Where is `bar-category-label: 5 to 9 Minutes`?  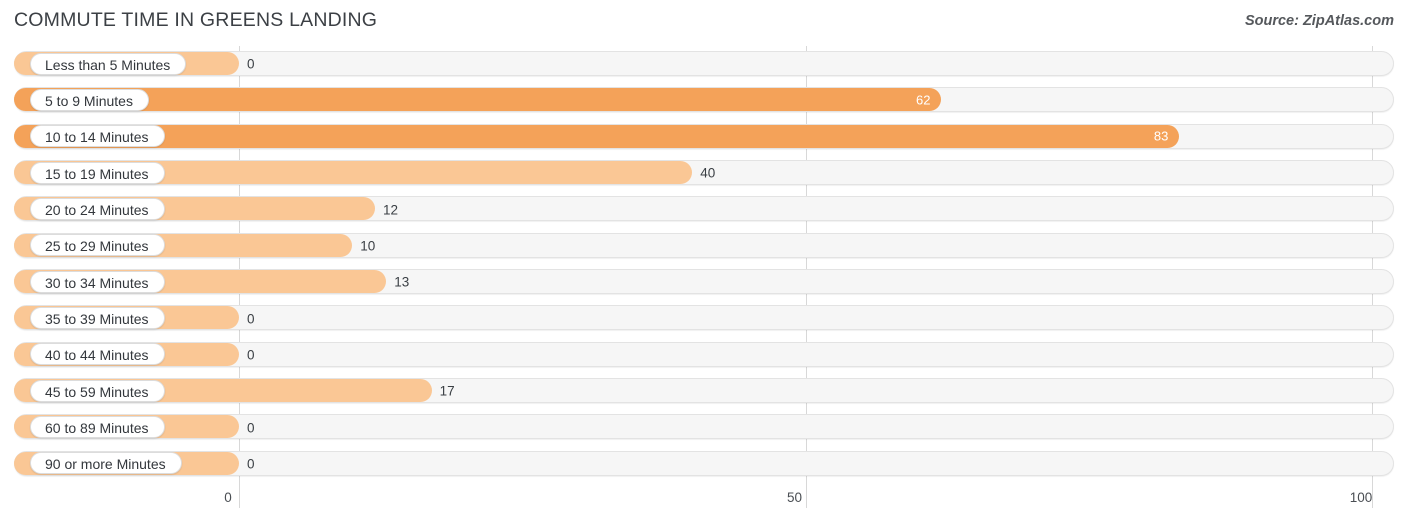
bar-category-label: 5 to 9 Minutes is located at coordinates (89, 99).